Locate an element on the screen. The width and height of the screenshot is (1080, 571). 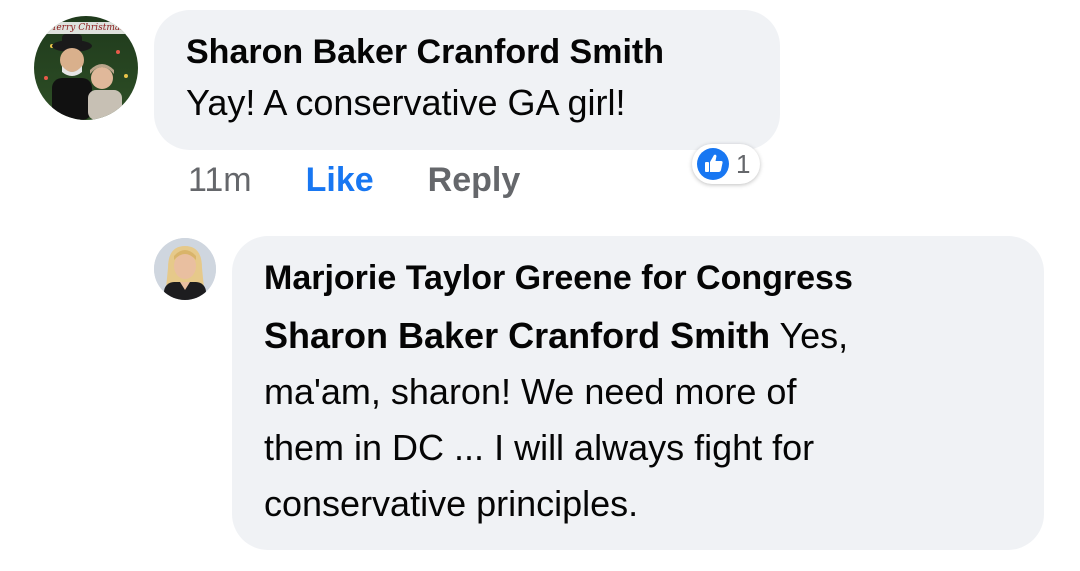
reaction-badge: 1 is located at coordinates (726, 164).